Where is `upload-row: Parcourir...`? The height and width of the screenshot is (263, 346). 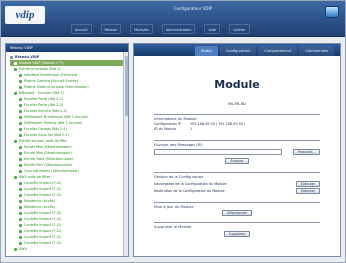
upload-row: Parcourir... is located at coordinates (237, 152).